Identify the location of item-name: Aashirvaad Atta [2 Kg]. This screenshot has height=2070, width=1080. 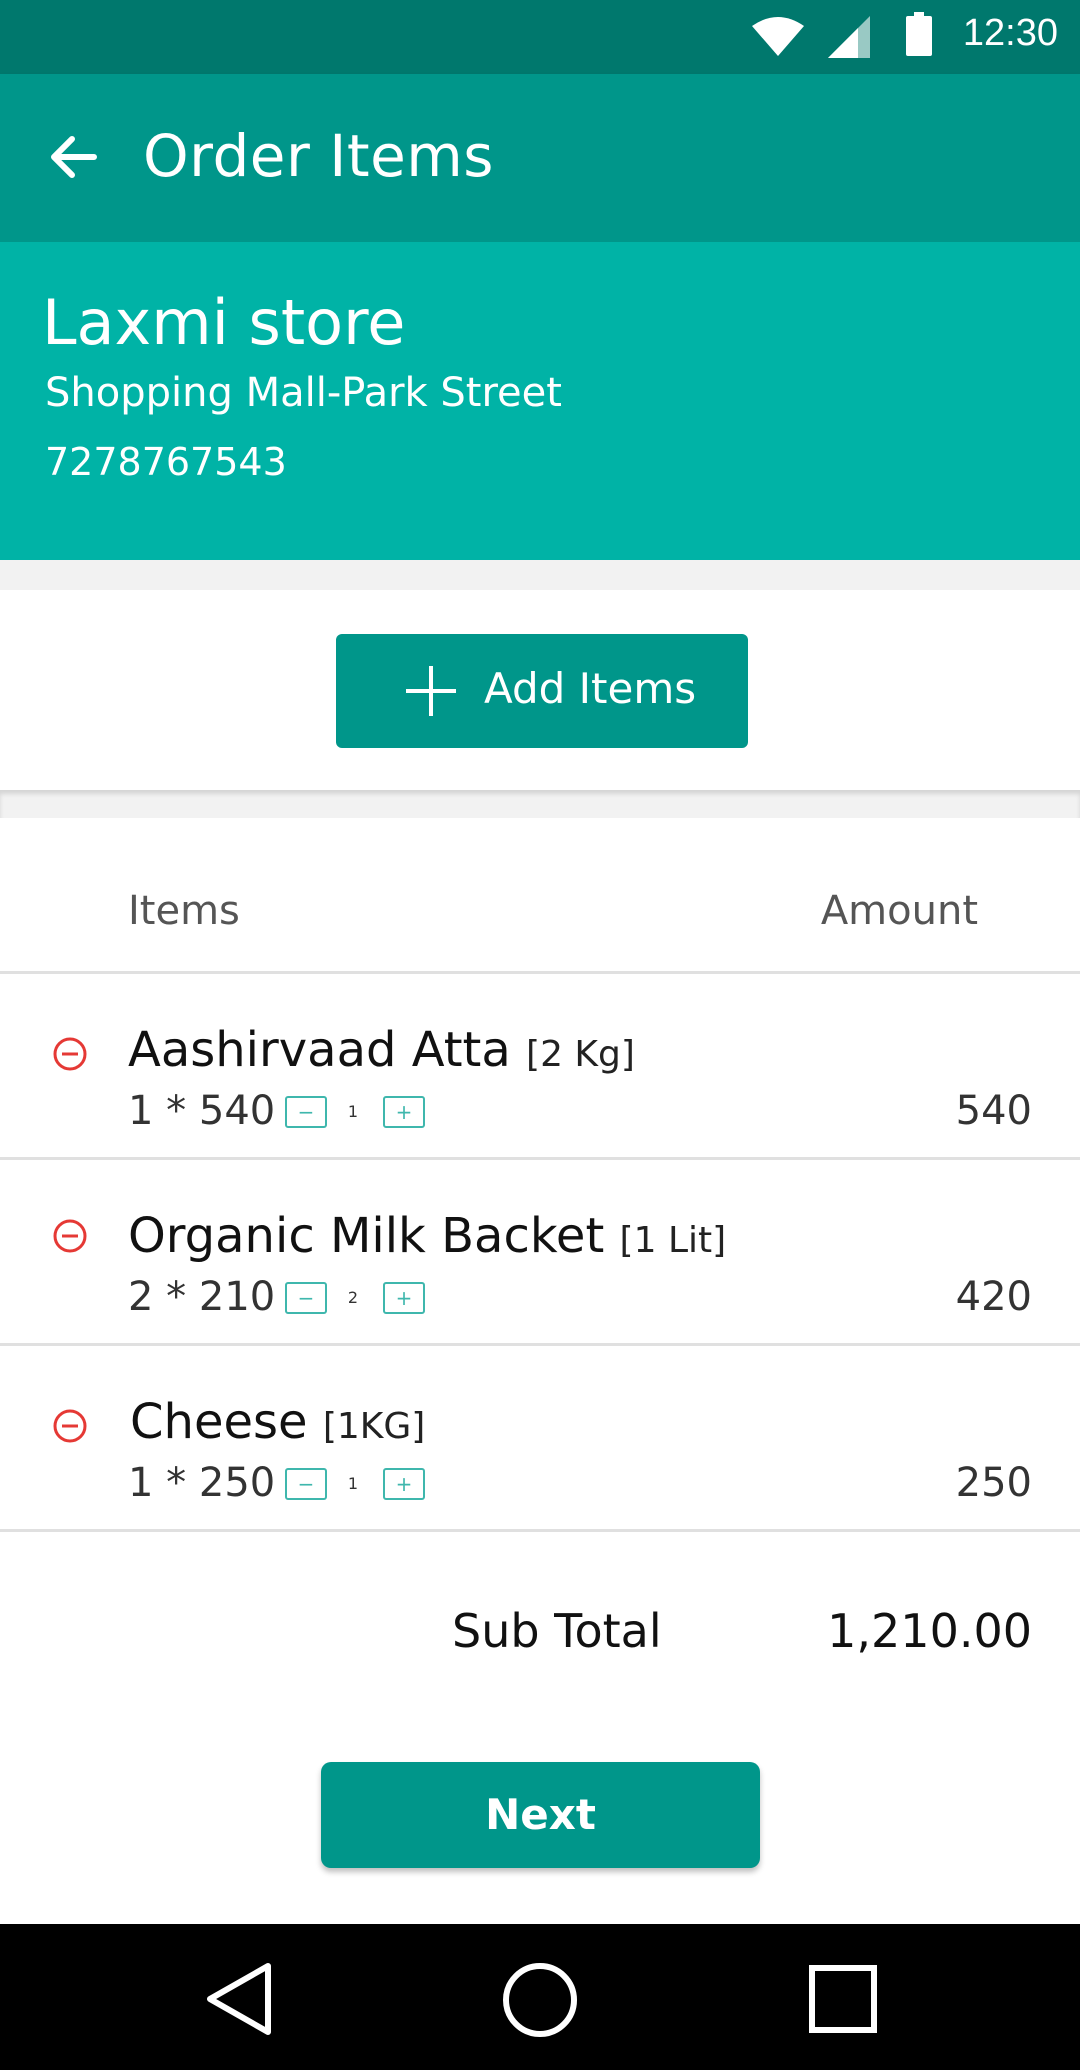
(381, 1050).